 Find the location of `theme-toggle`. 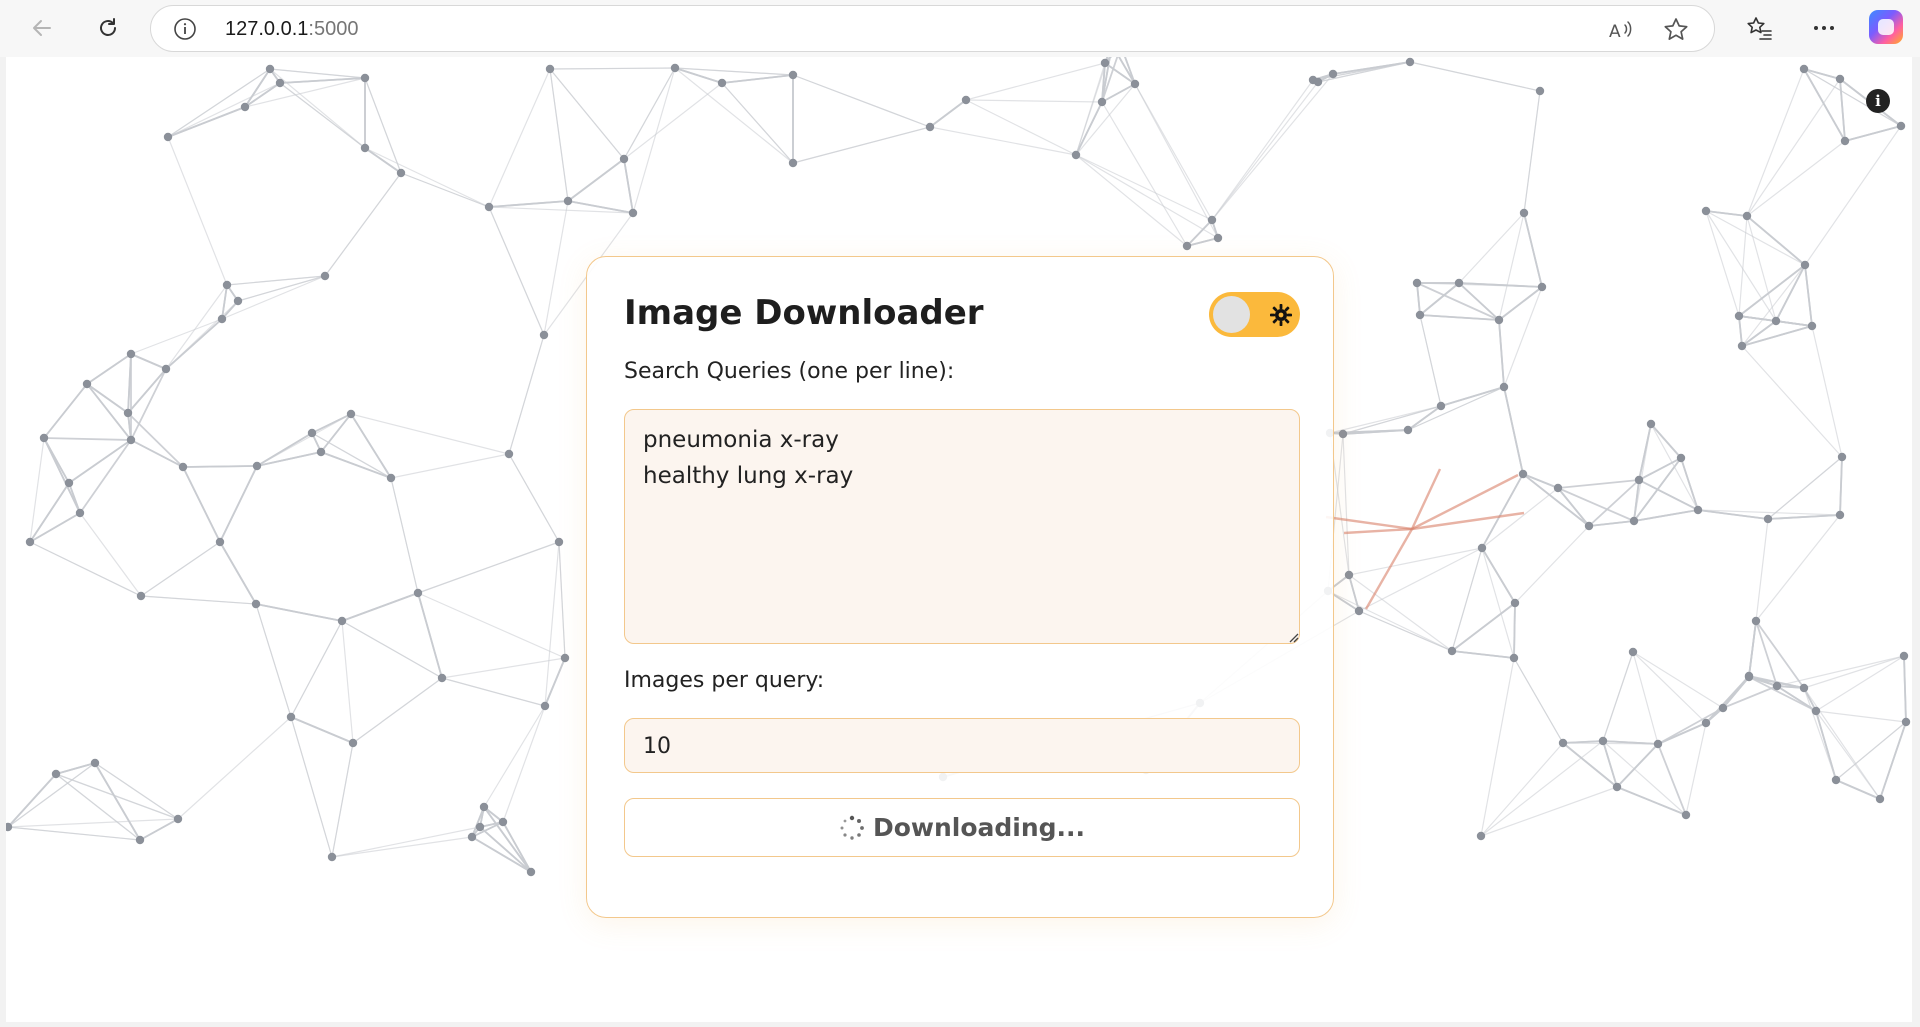

theme-toggle is located at coordinates (1254, 314).